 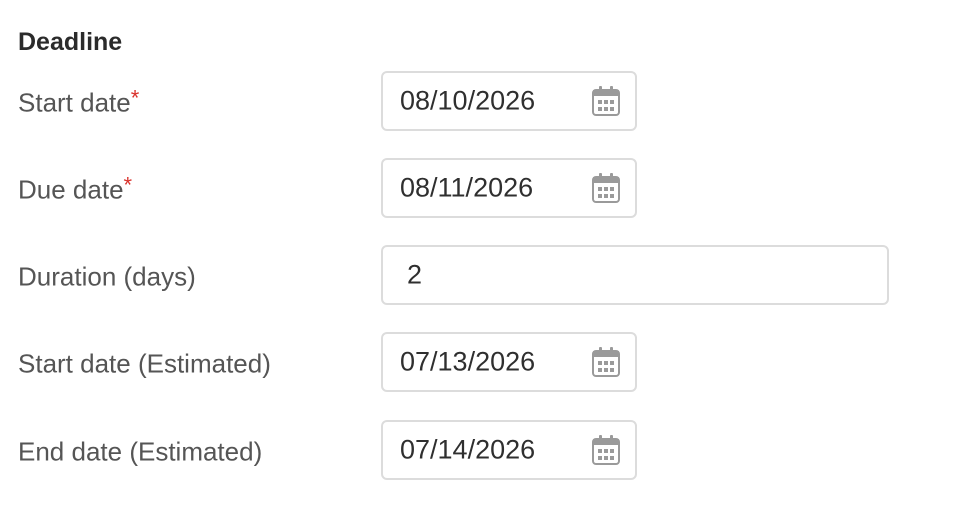 What do you see at coordinates (71, 189) in the screenshot?
I see `due-date-label-text: Due date` at bounding box center [71, 189].